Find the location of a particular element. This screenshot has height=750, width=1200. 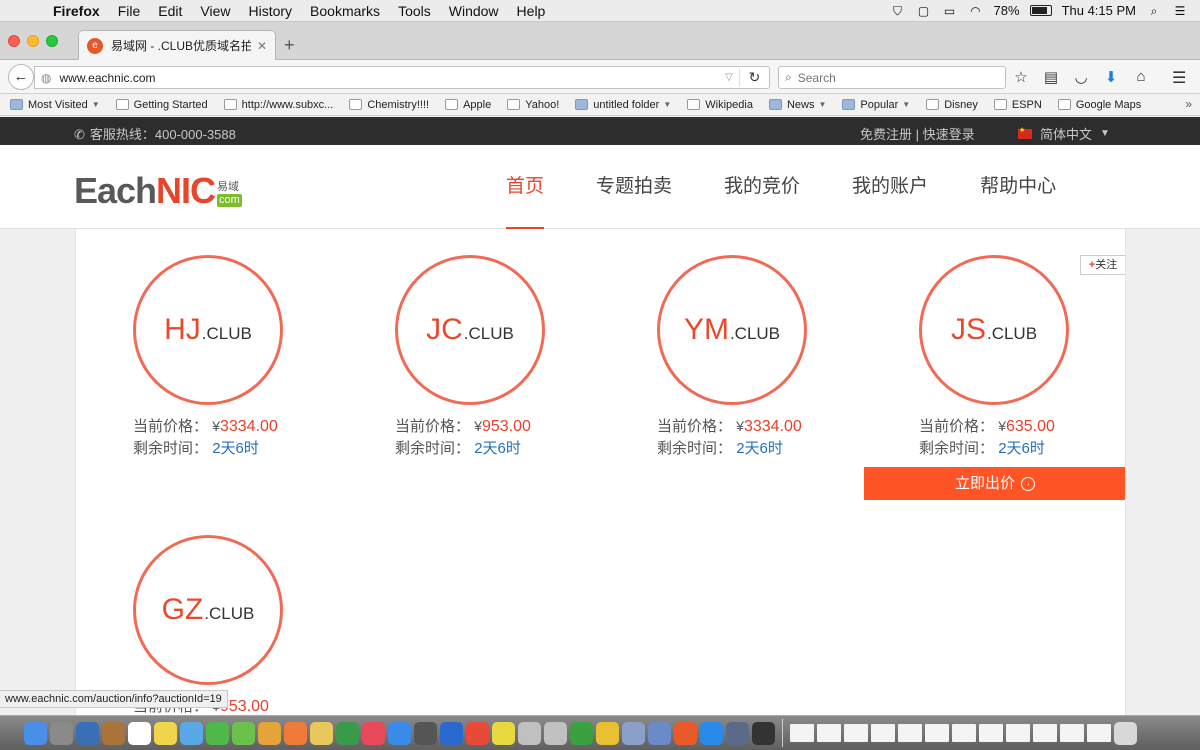

battery-icon is located at coordinates (1040, 10).